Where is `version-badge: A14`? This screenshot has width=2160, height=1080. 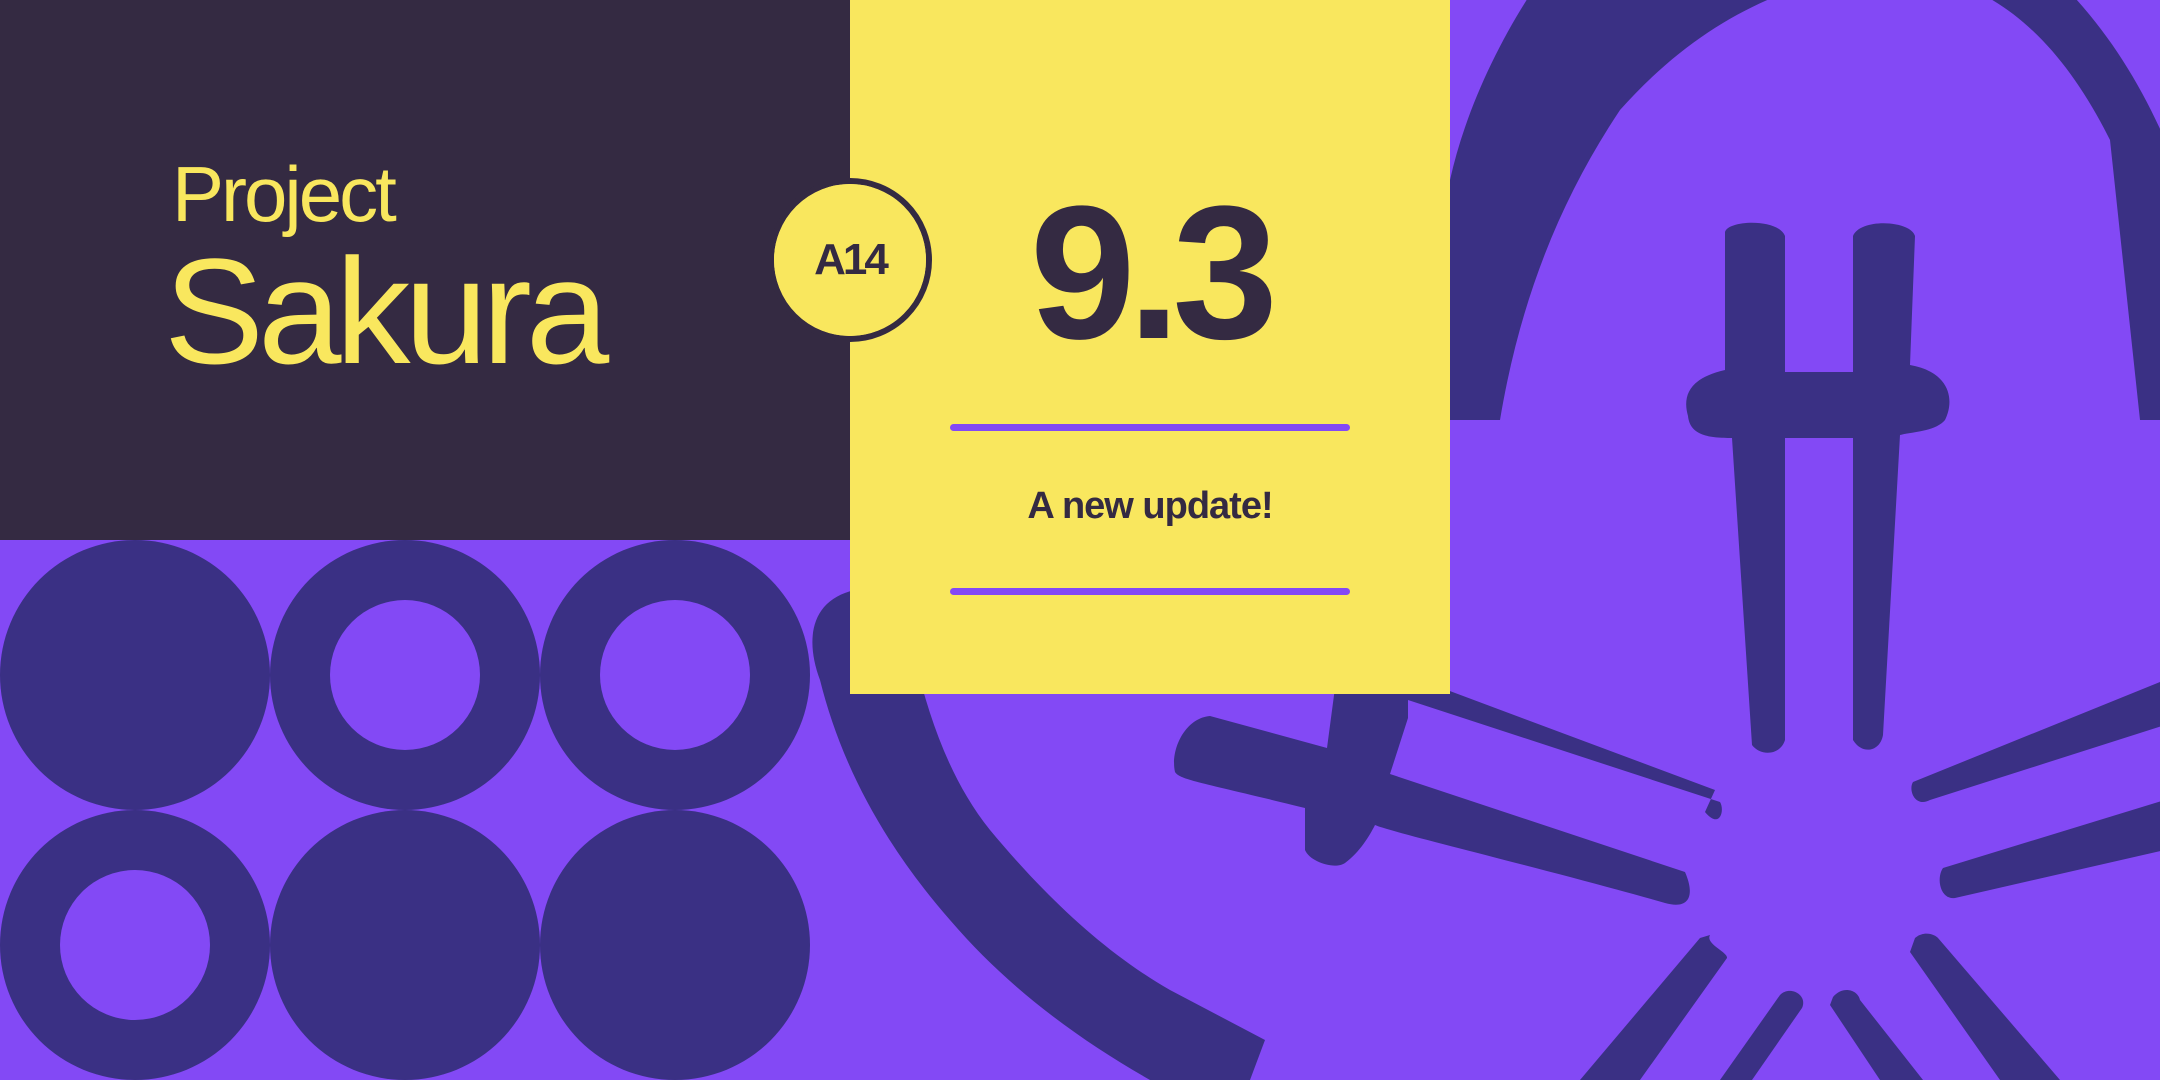 version-badge: A14 is located at coordinates (850, 260).